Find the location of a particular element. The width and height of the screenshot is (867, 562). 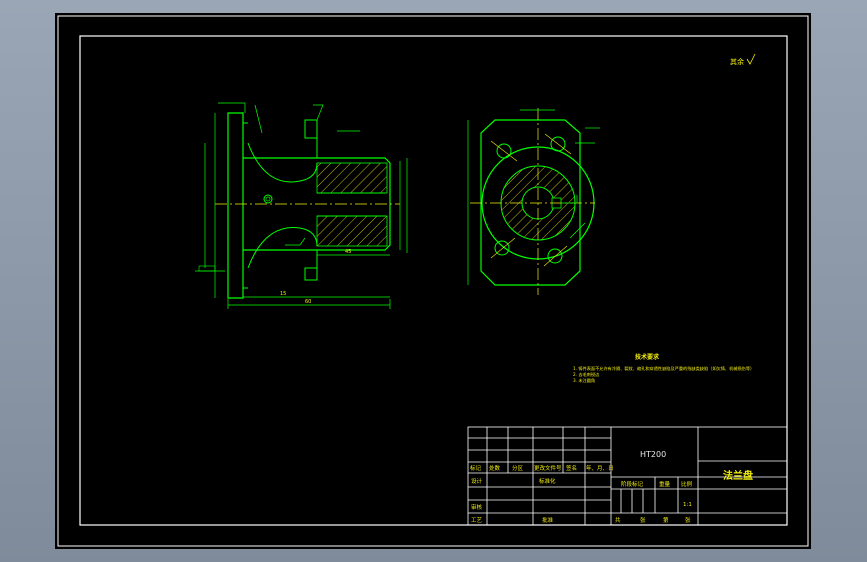

svg-text: 3. 未注圆角 is located at coordinates (584, 380).